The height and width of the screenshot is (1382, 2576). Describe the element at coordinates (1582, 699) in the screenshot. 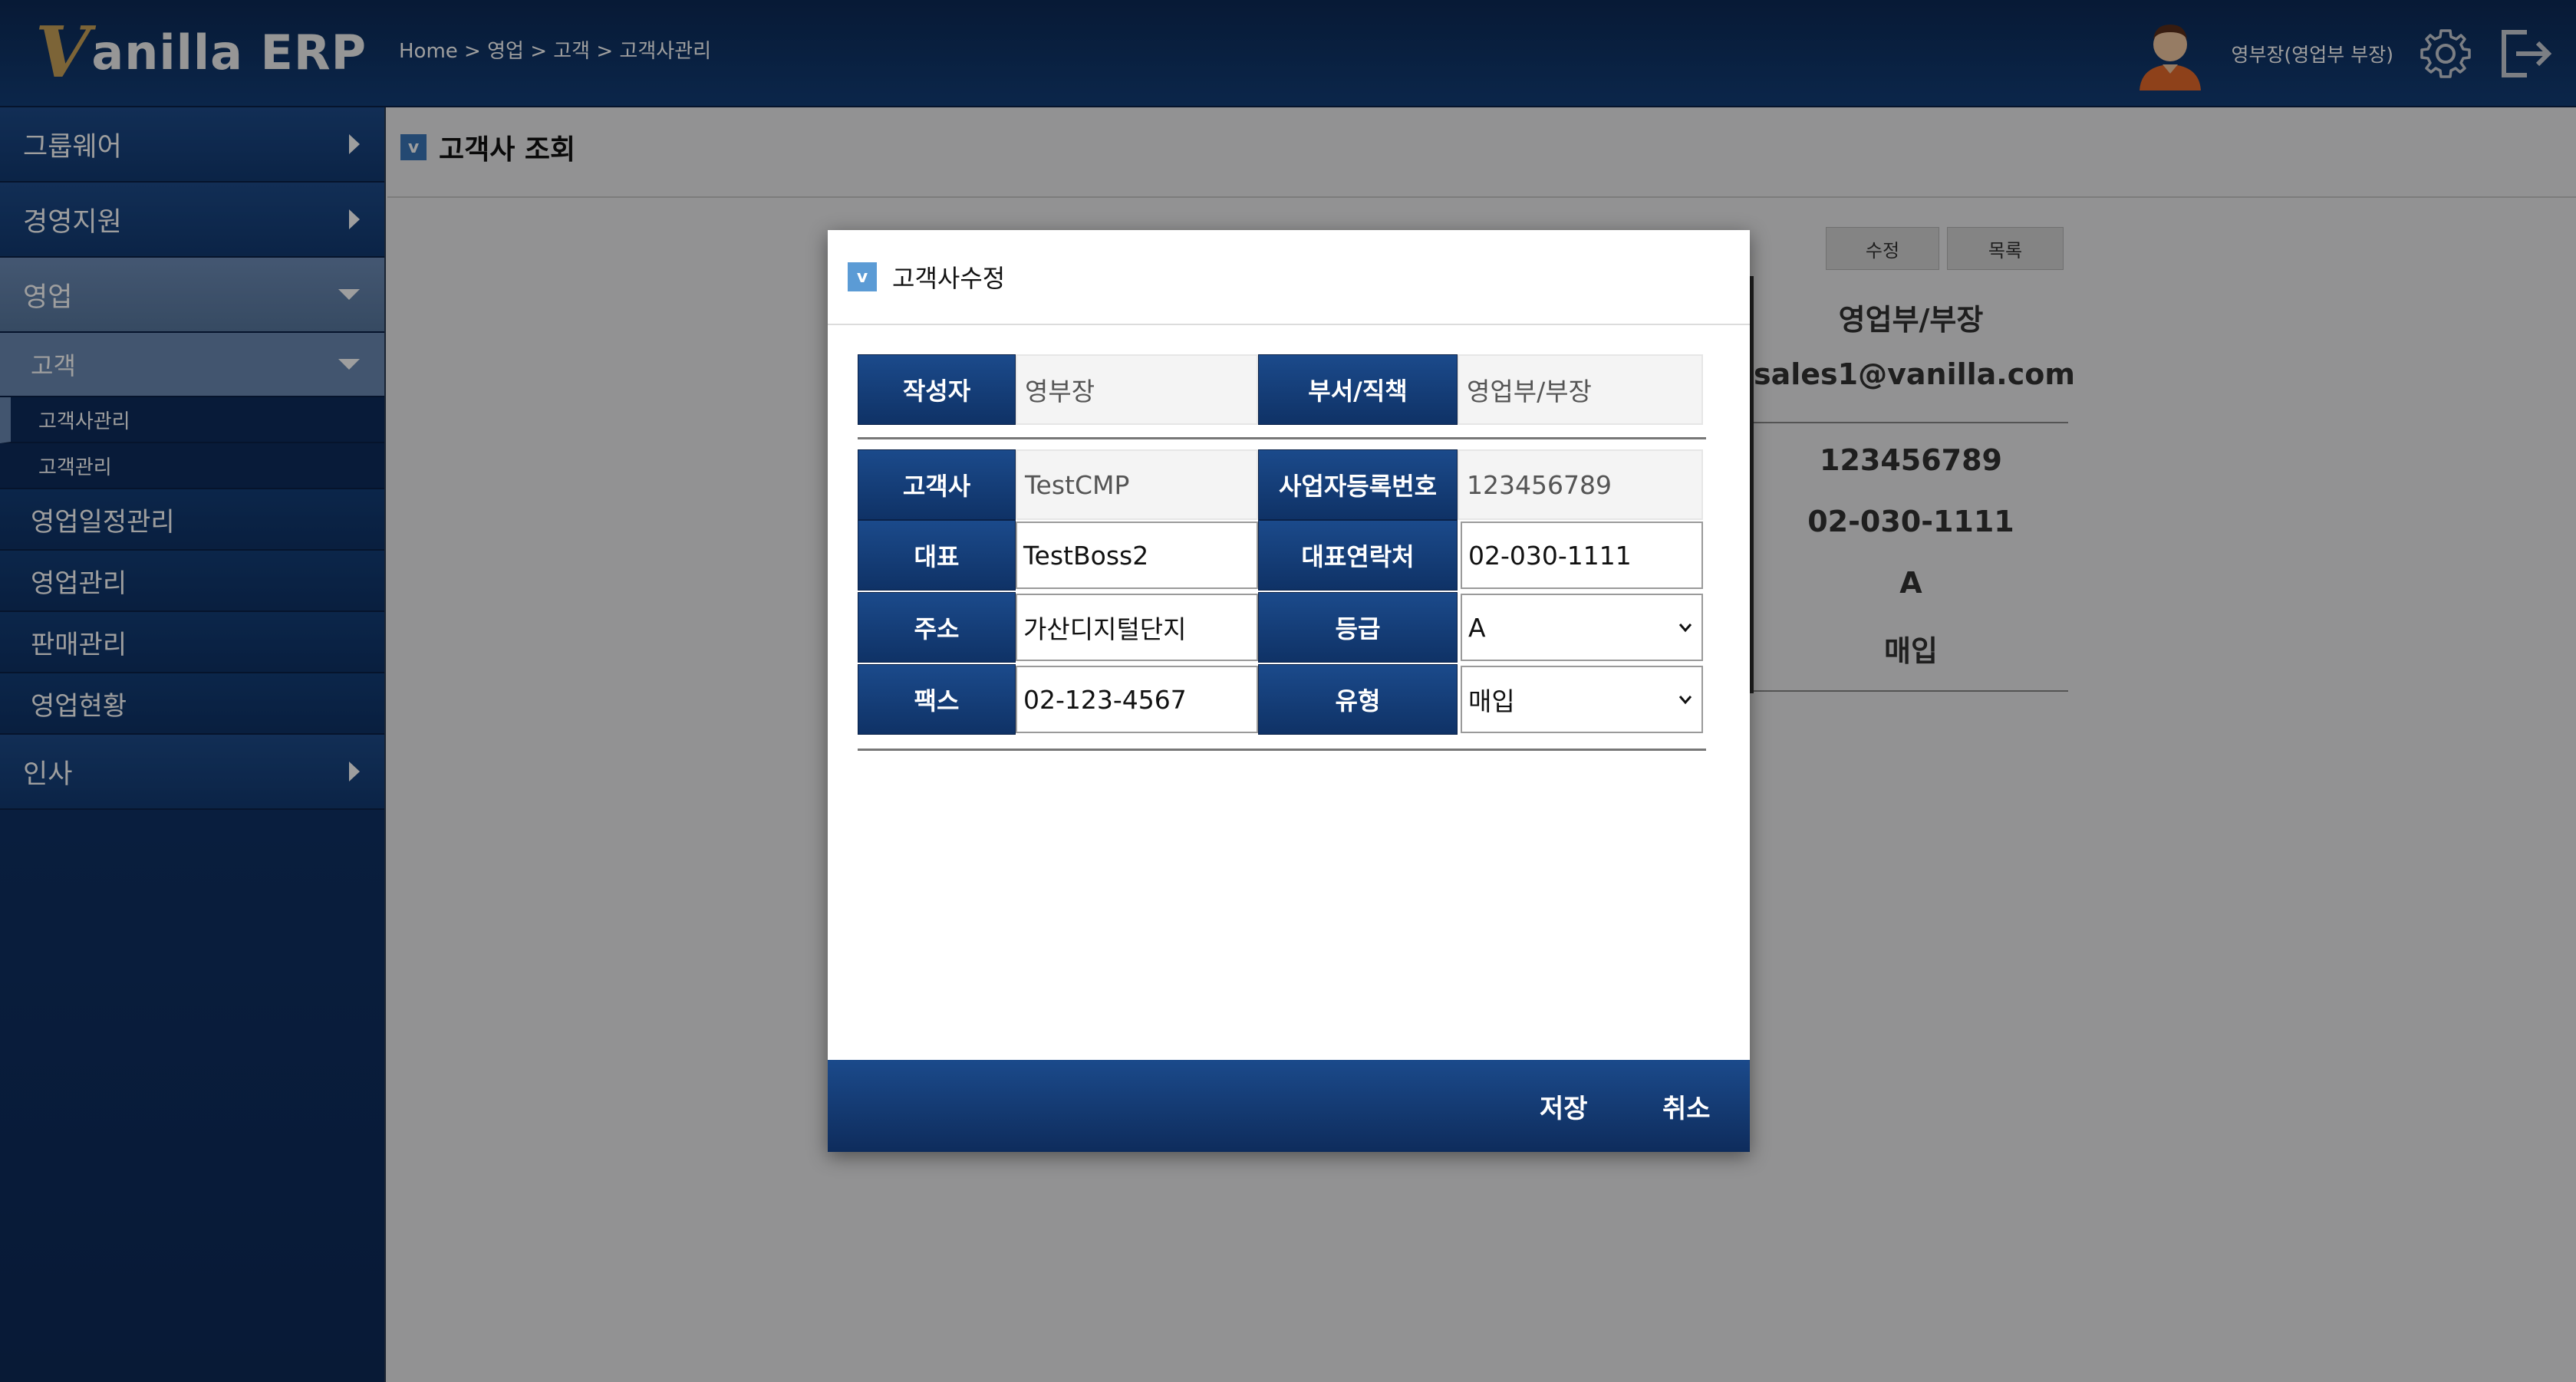

I see `type-select: 매입` at that location.